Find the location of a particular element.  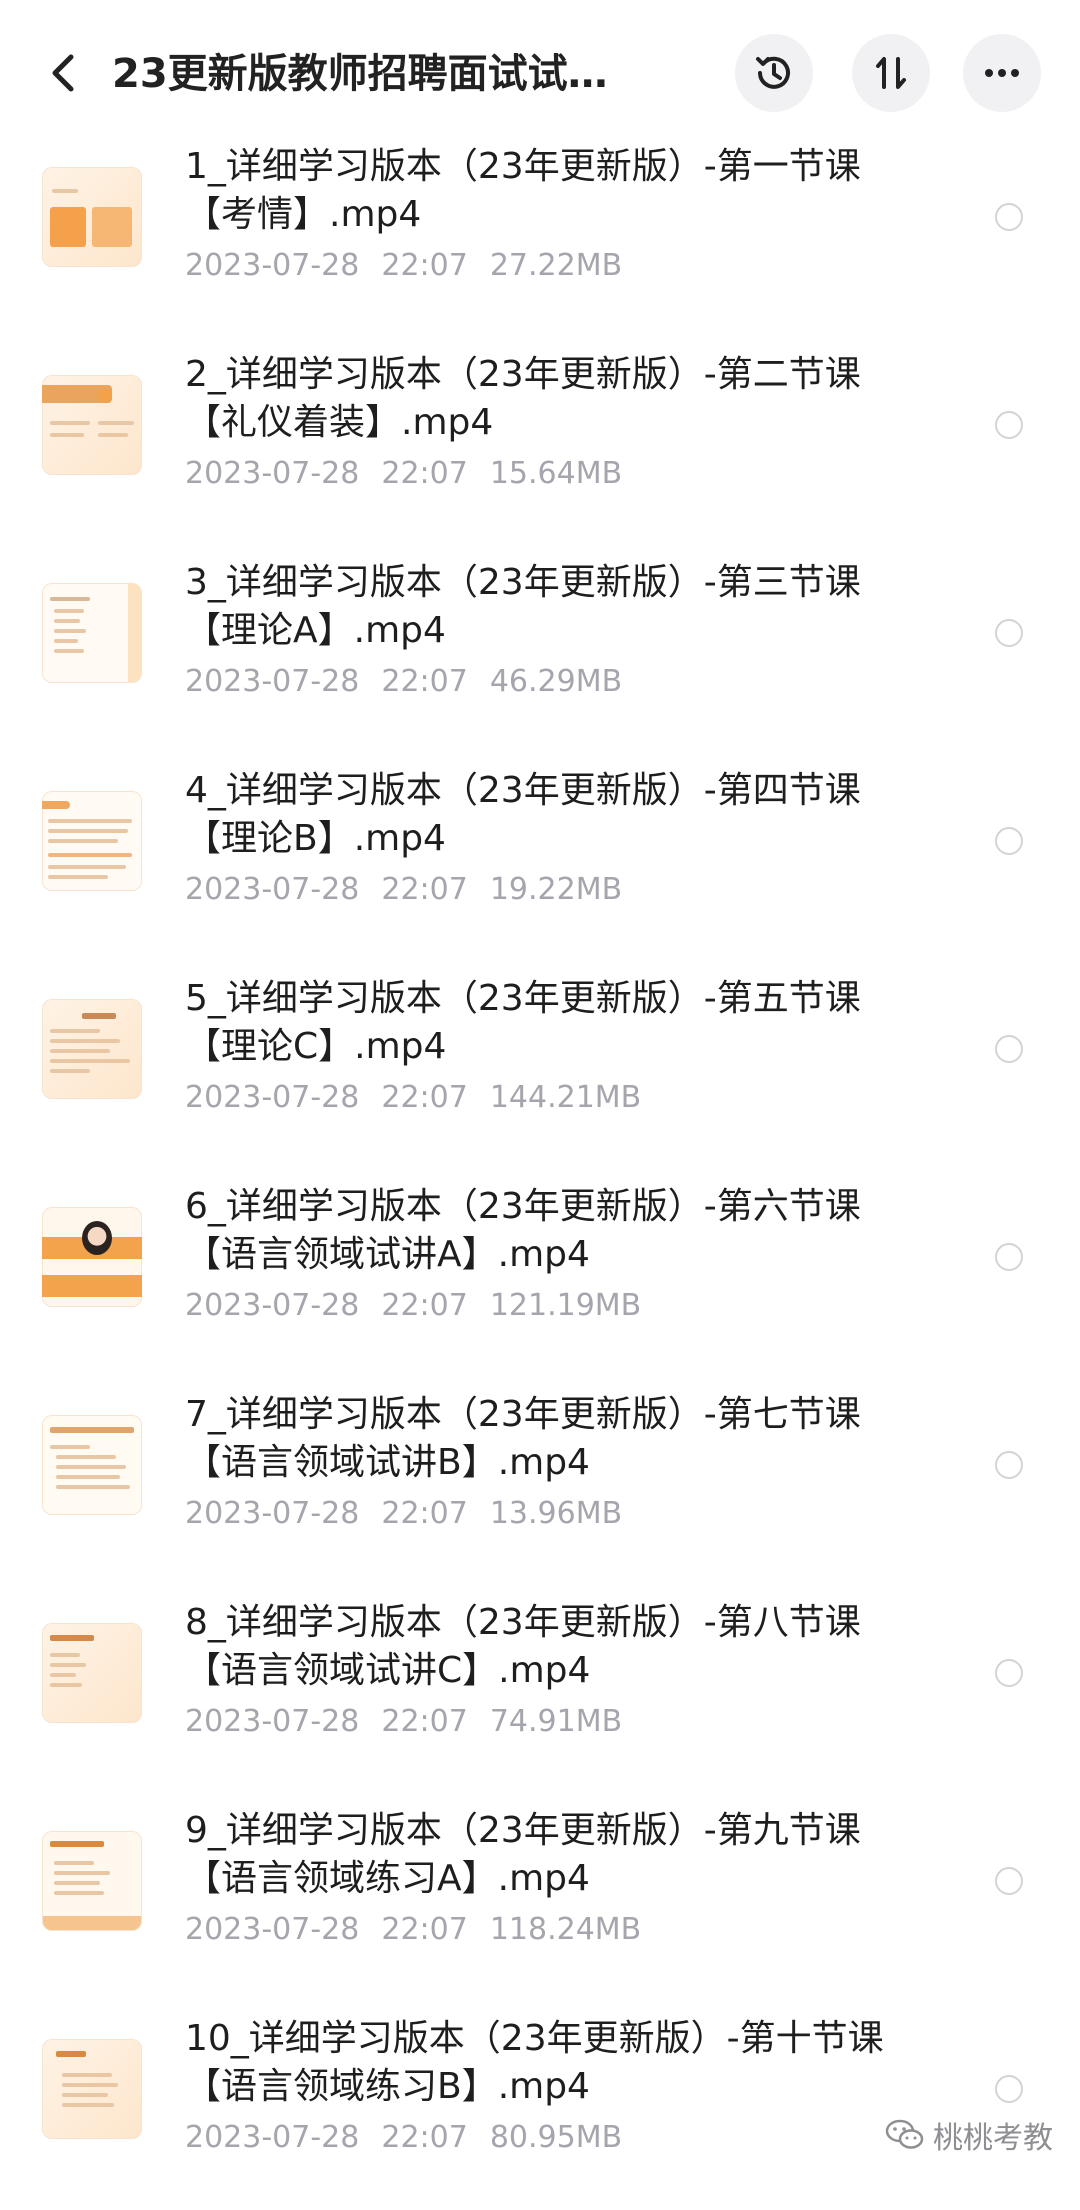

file-meta: 2023-07-28 22:07 80.95MB is located at coordinates (414, 2138).